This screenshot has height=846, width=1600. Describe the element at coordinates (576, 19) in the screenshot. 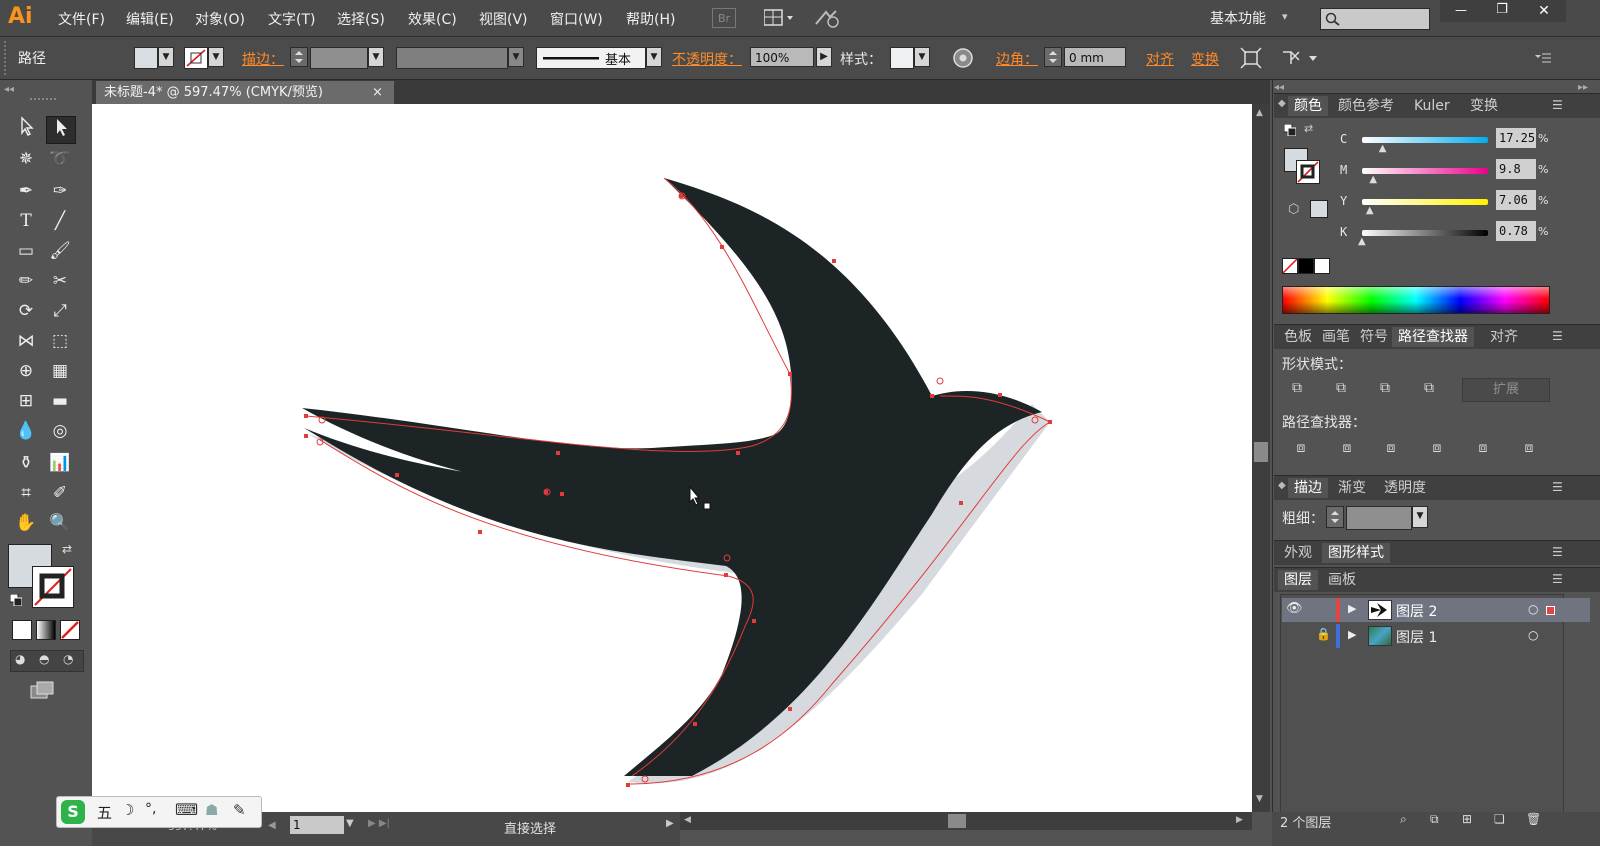

I see `menu-window: 窗口(W)` at that location.